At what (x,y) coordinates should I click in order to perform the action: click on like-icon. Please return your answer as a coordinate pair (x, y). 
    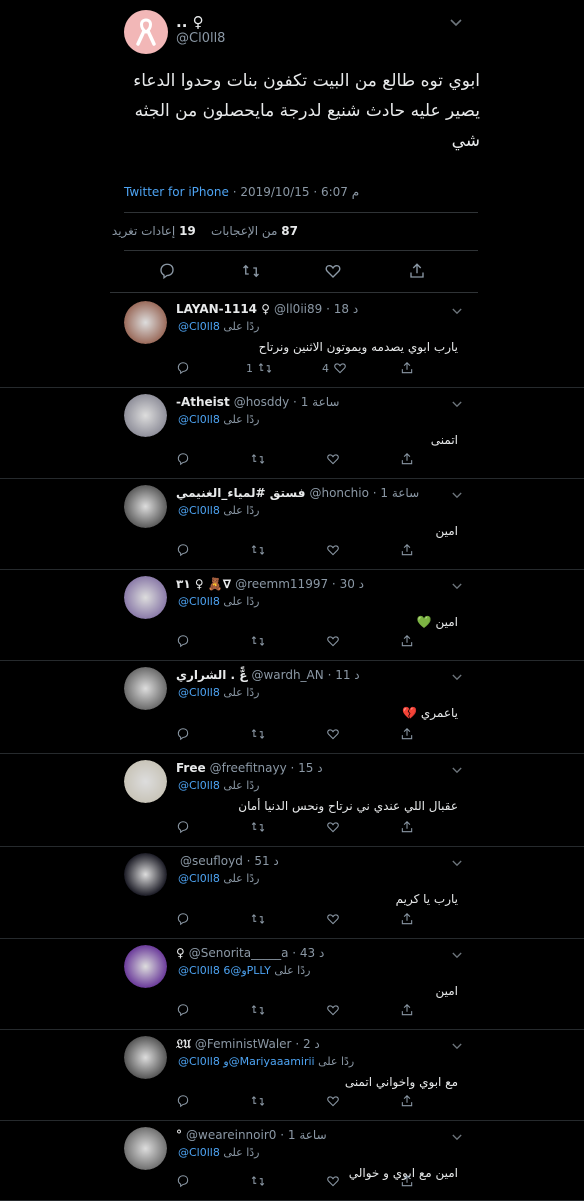
    Looking at the image, I should click on (333, 271).